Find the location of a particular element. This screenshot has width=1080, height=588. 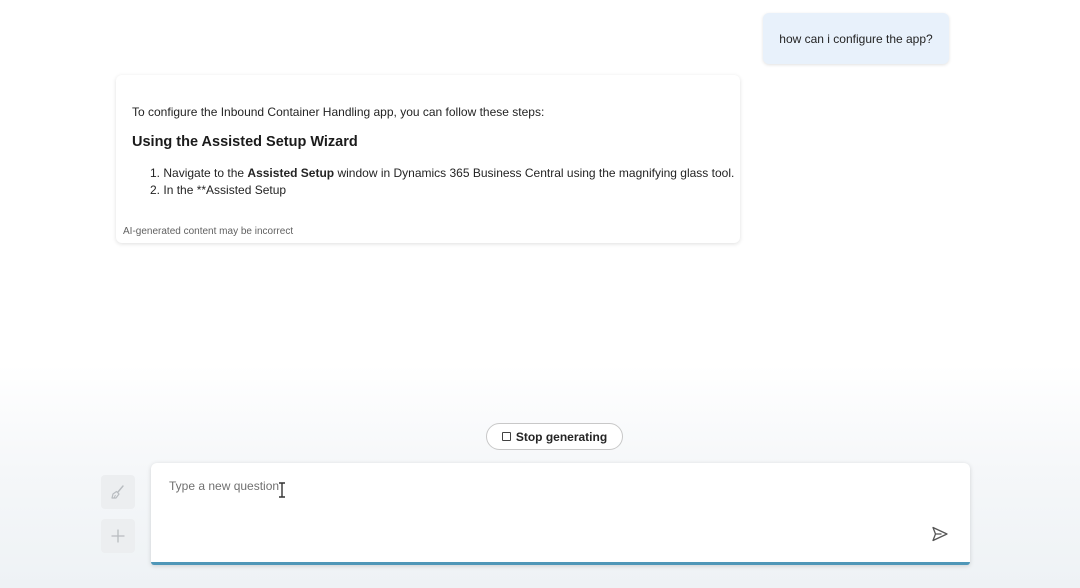

step-number: 1. is located at coordinates (155, 173).